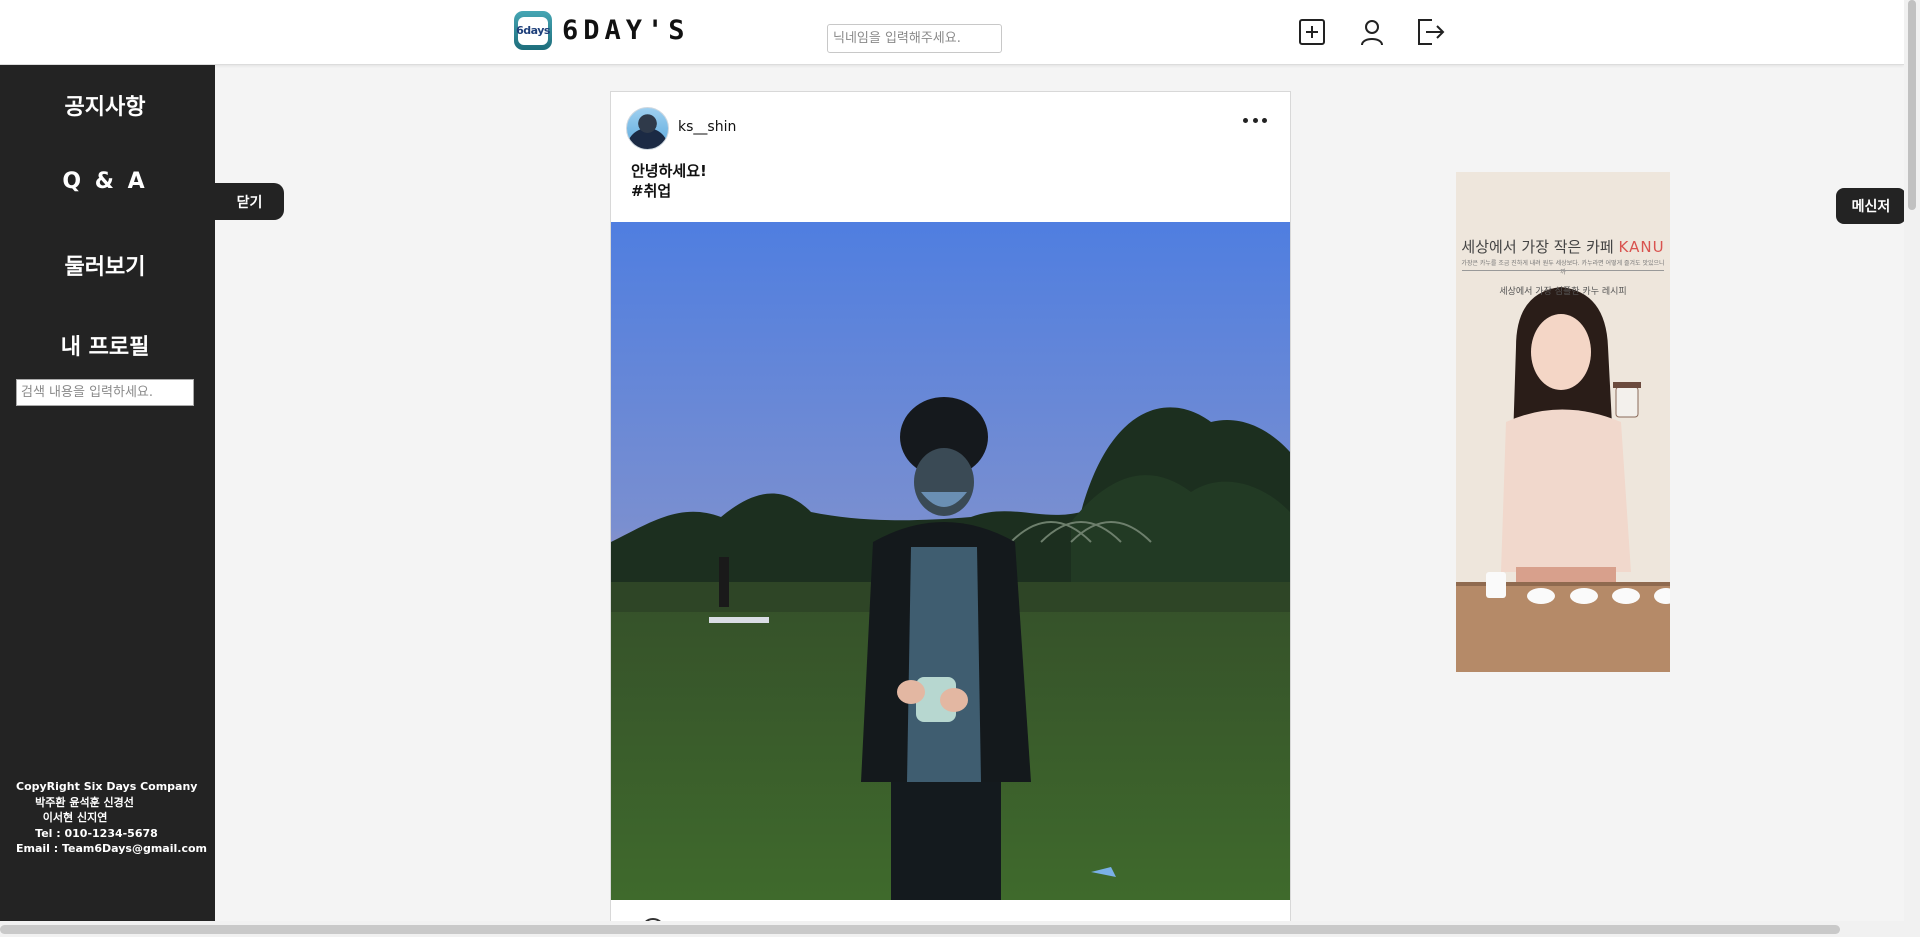 This screenshot has height=937, width=1920. I want to click on logo-badge: 6days, so click(533, 30).